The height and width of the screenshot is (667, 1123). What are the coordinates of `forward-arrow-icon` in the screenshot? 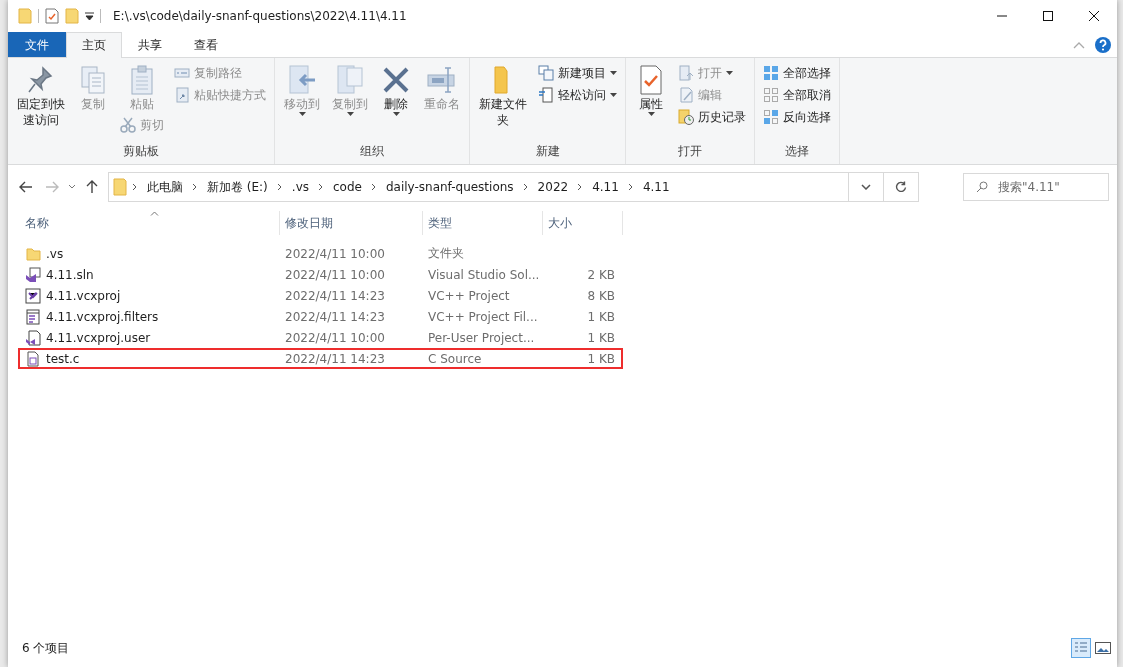 It's located at (52, 187).